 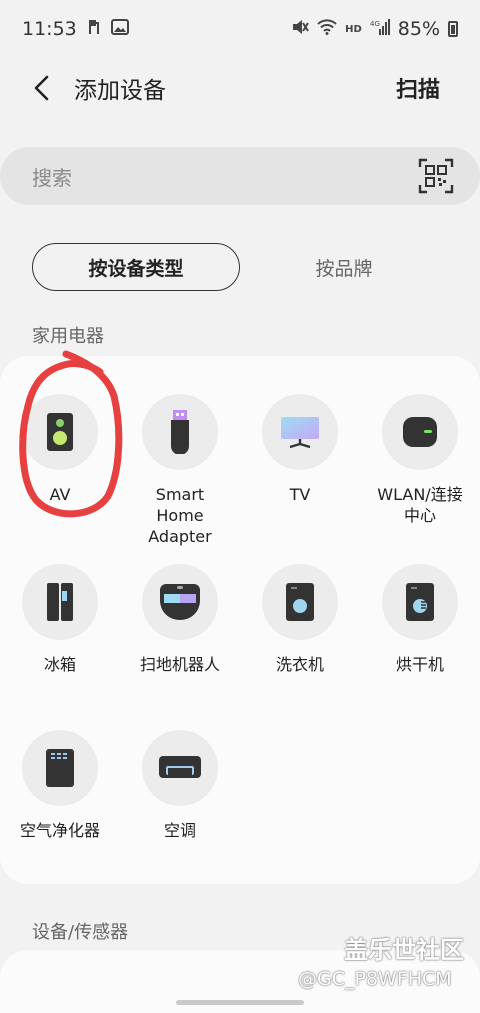 What do you see at coordinates (344, 267) in the screenshot?
I see `by-brand-tab: 按品牌` at bounding box center [344, 267].